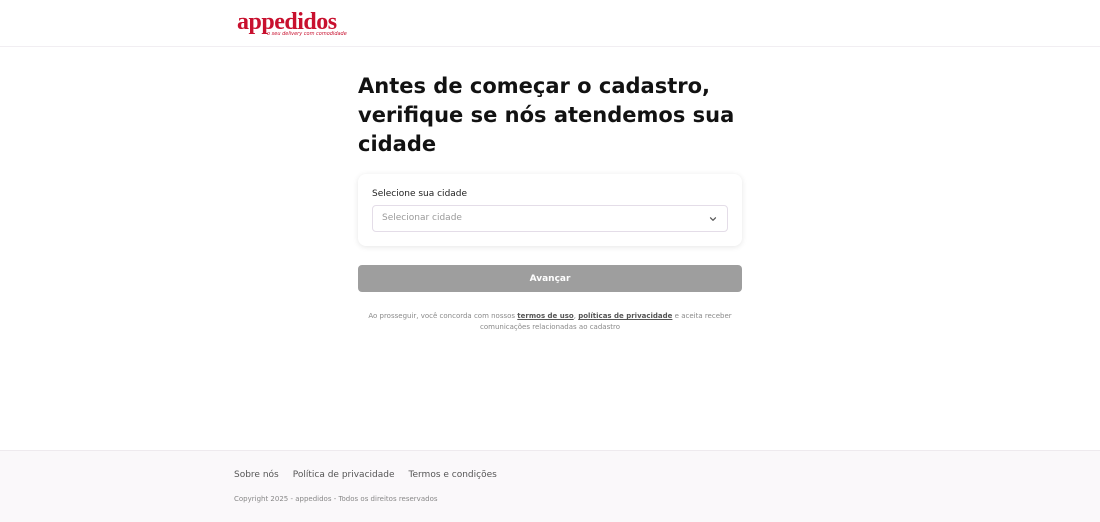 The height and width of the screenshot is (522, 1100). I want to click on city-select-label: Selecione sua cidade, so click(420, 194).